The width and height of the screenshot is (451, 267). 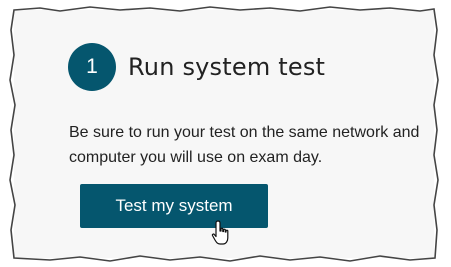 I want to click on step-header: 1 Run system test, so click(x=196, y=67).